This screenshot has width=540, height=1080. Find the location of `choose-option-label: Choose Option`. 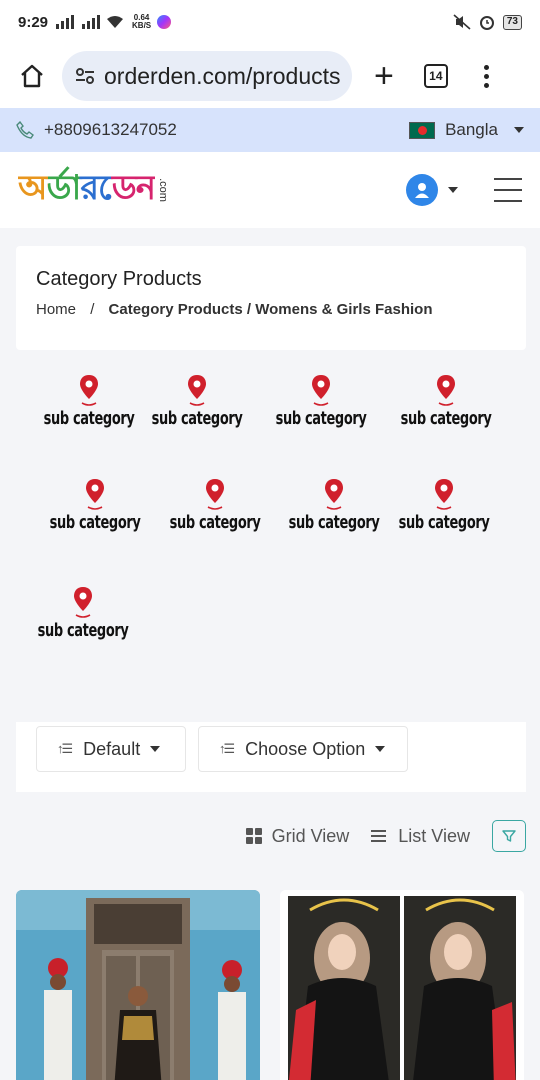

choose-option-label: Choose Option is located at coordinates (305, 748).